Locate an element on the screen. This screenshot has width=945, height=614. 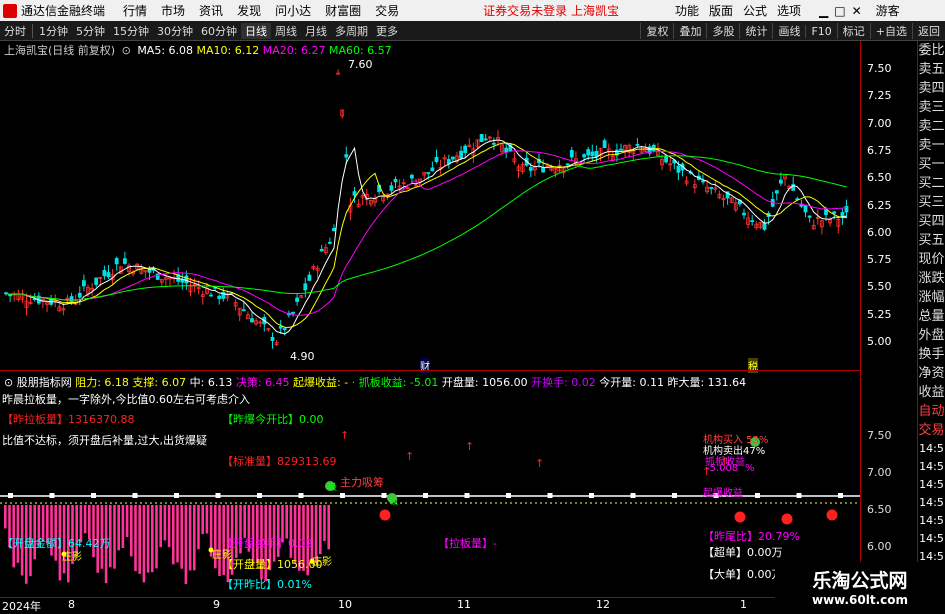
x-label-1: 1 is located at coordinates (743, 604).